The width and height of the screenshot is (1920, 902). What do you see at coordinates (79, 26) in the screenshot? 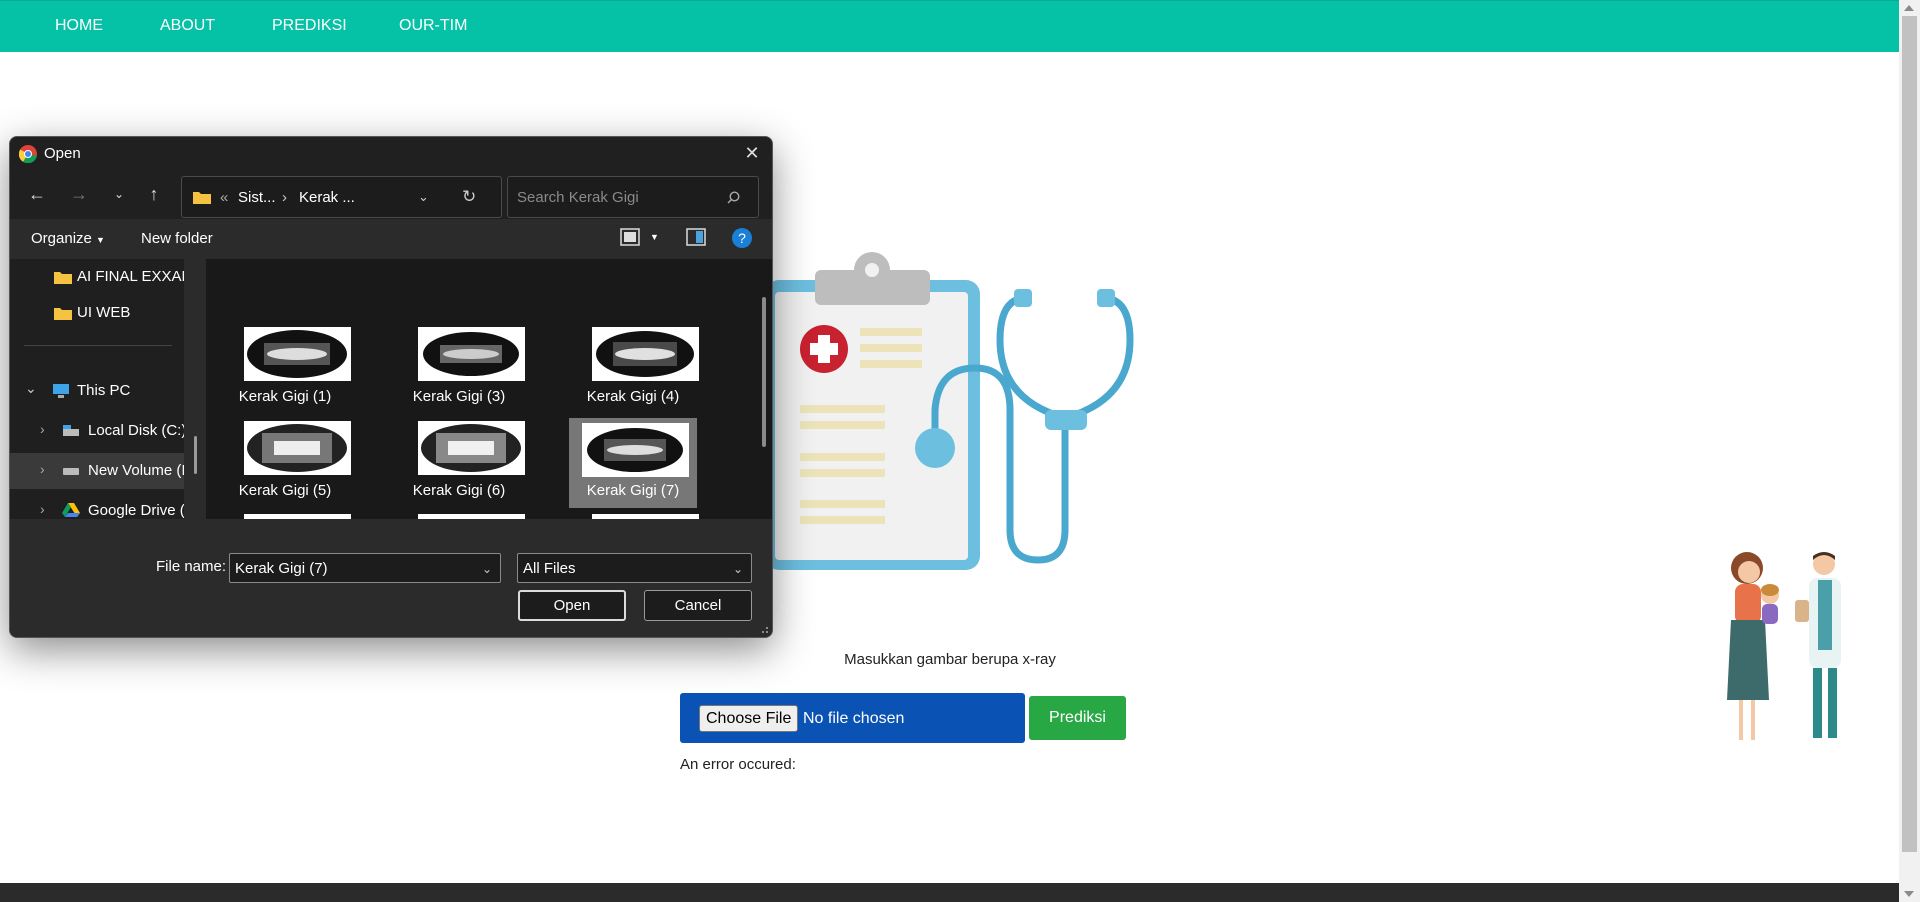
I see `nav-home: HOME` at bounding box center [79, 26].